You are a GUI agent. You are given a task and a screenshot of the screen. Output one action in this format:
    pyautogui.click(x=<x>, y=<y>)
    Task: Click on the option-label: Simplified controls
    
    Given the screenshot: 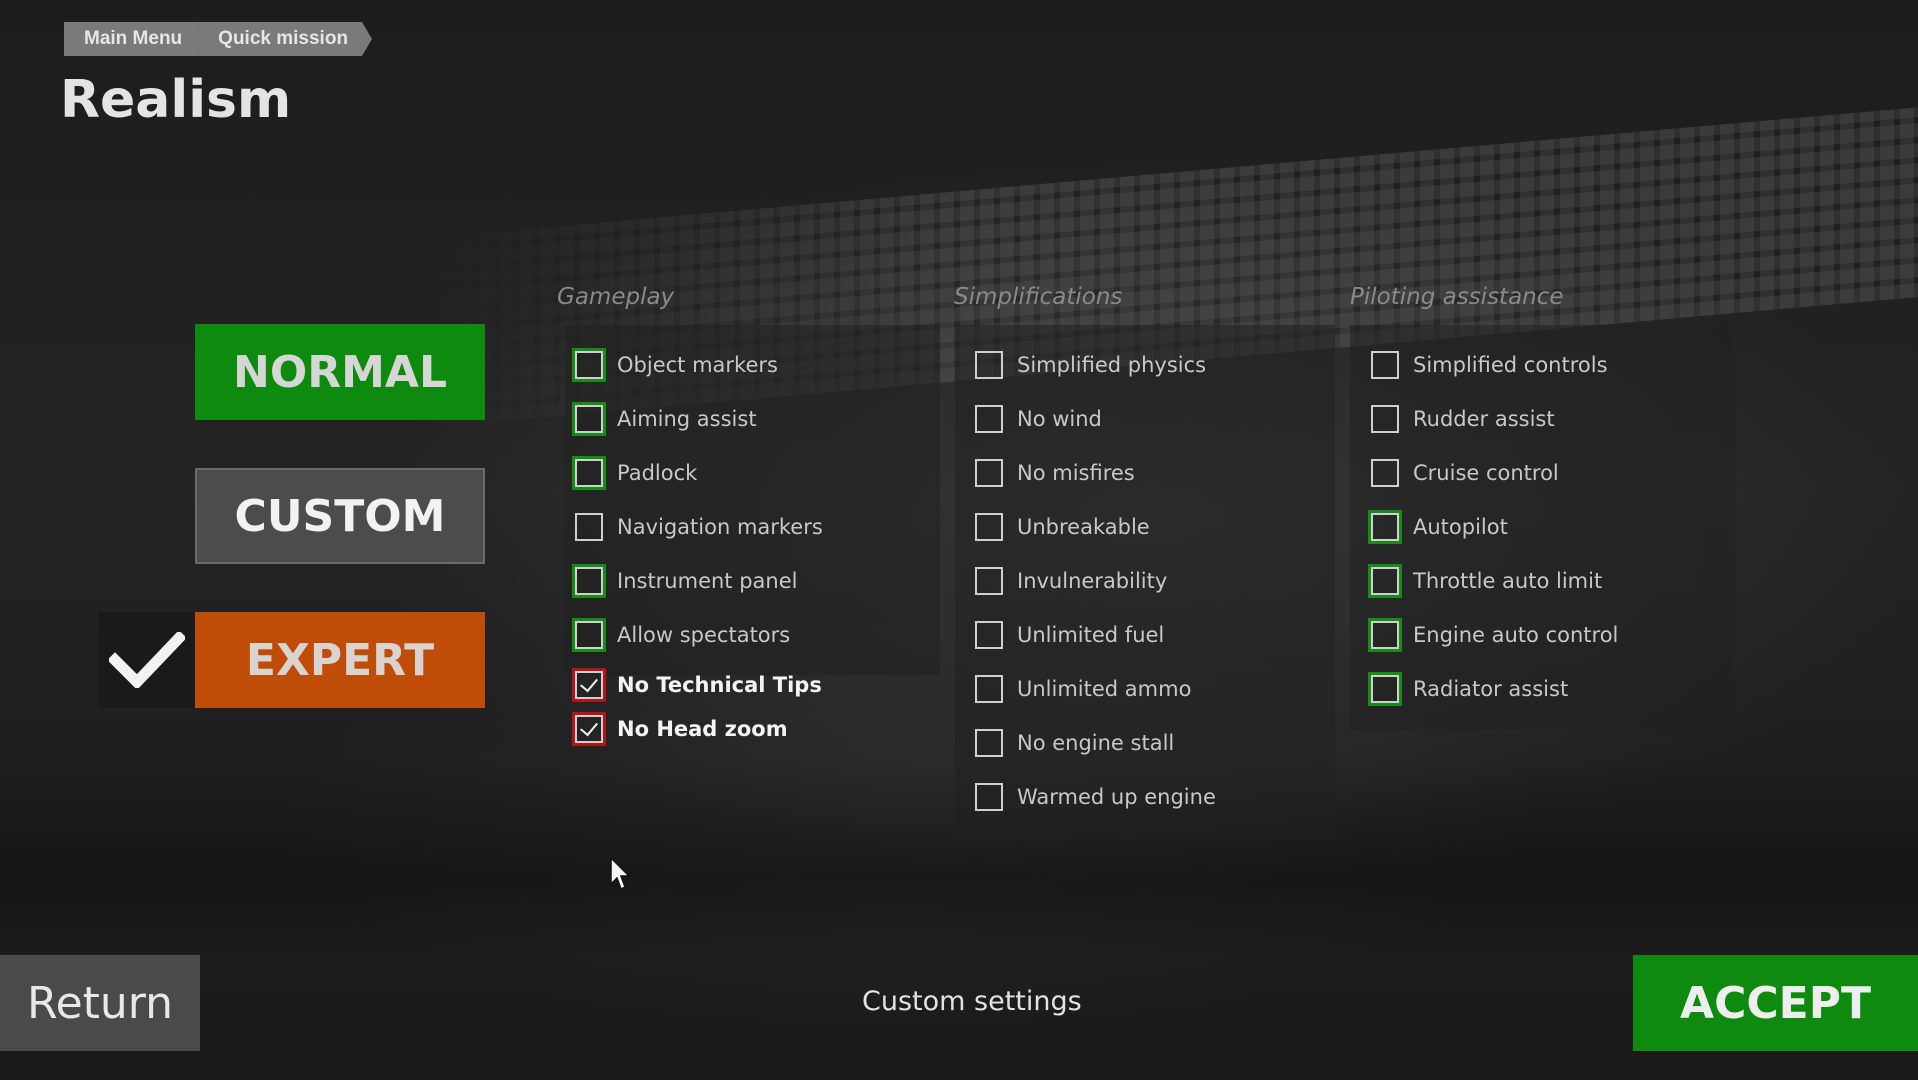 What is the action you would take?
    pyautogui.click(x=1510, y=365)
    